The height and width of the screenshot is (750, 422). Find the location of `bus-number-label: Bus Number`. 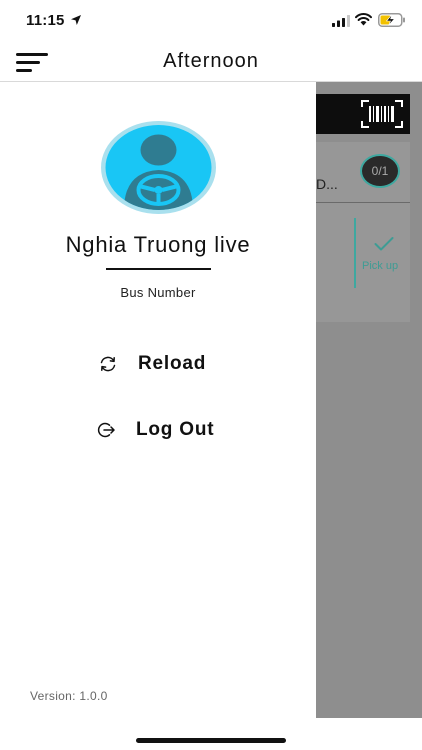

bus-number-label: Bus Number is located at coordinates (158, 292).